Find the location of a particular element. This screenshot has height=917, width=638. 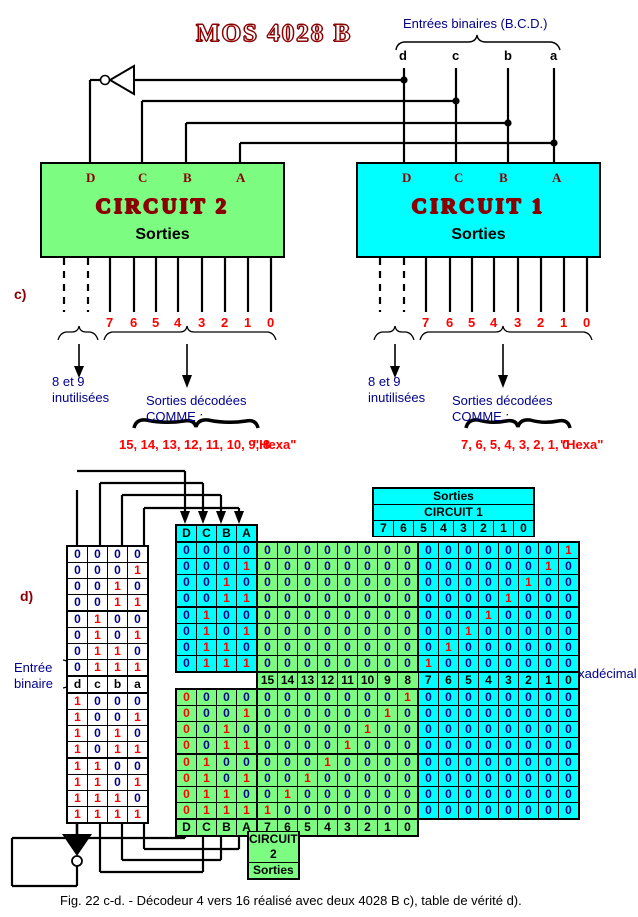

chip1-unused-line1: 8 et 9 is located at coordinates (384, 381).